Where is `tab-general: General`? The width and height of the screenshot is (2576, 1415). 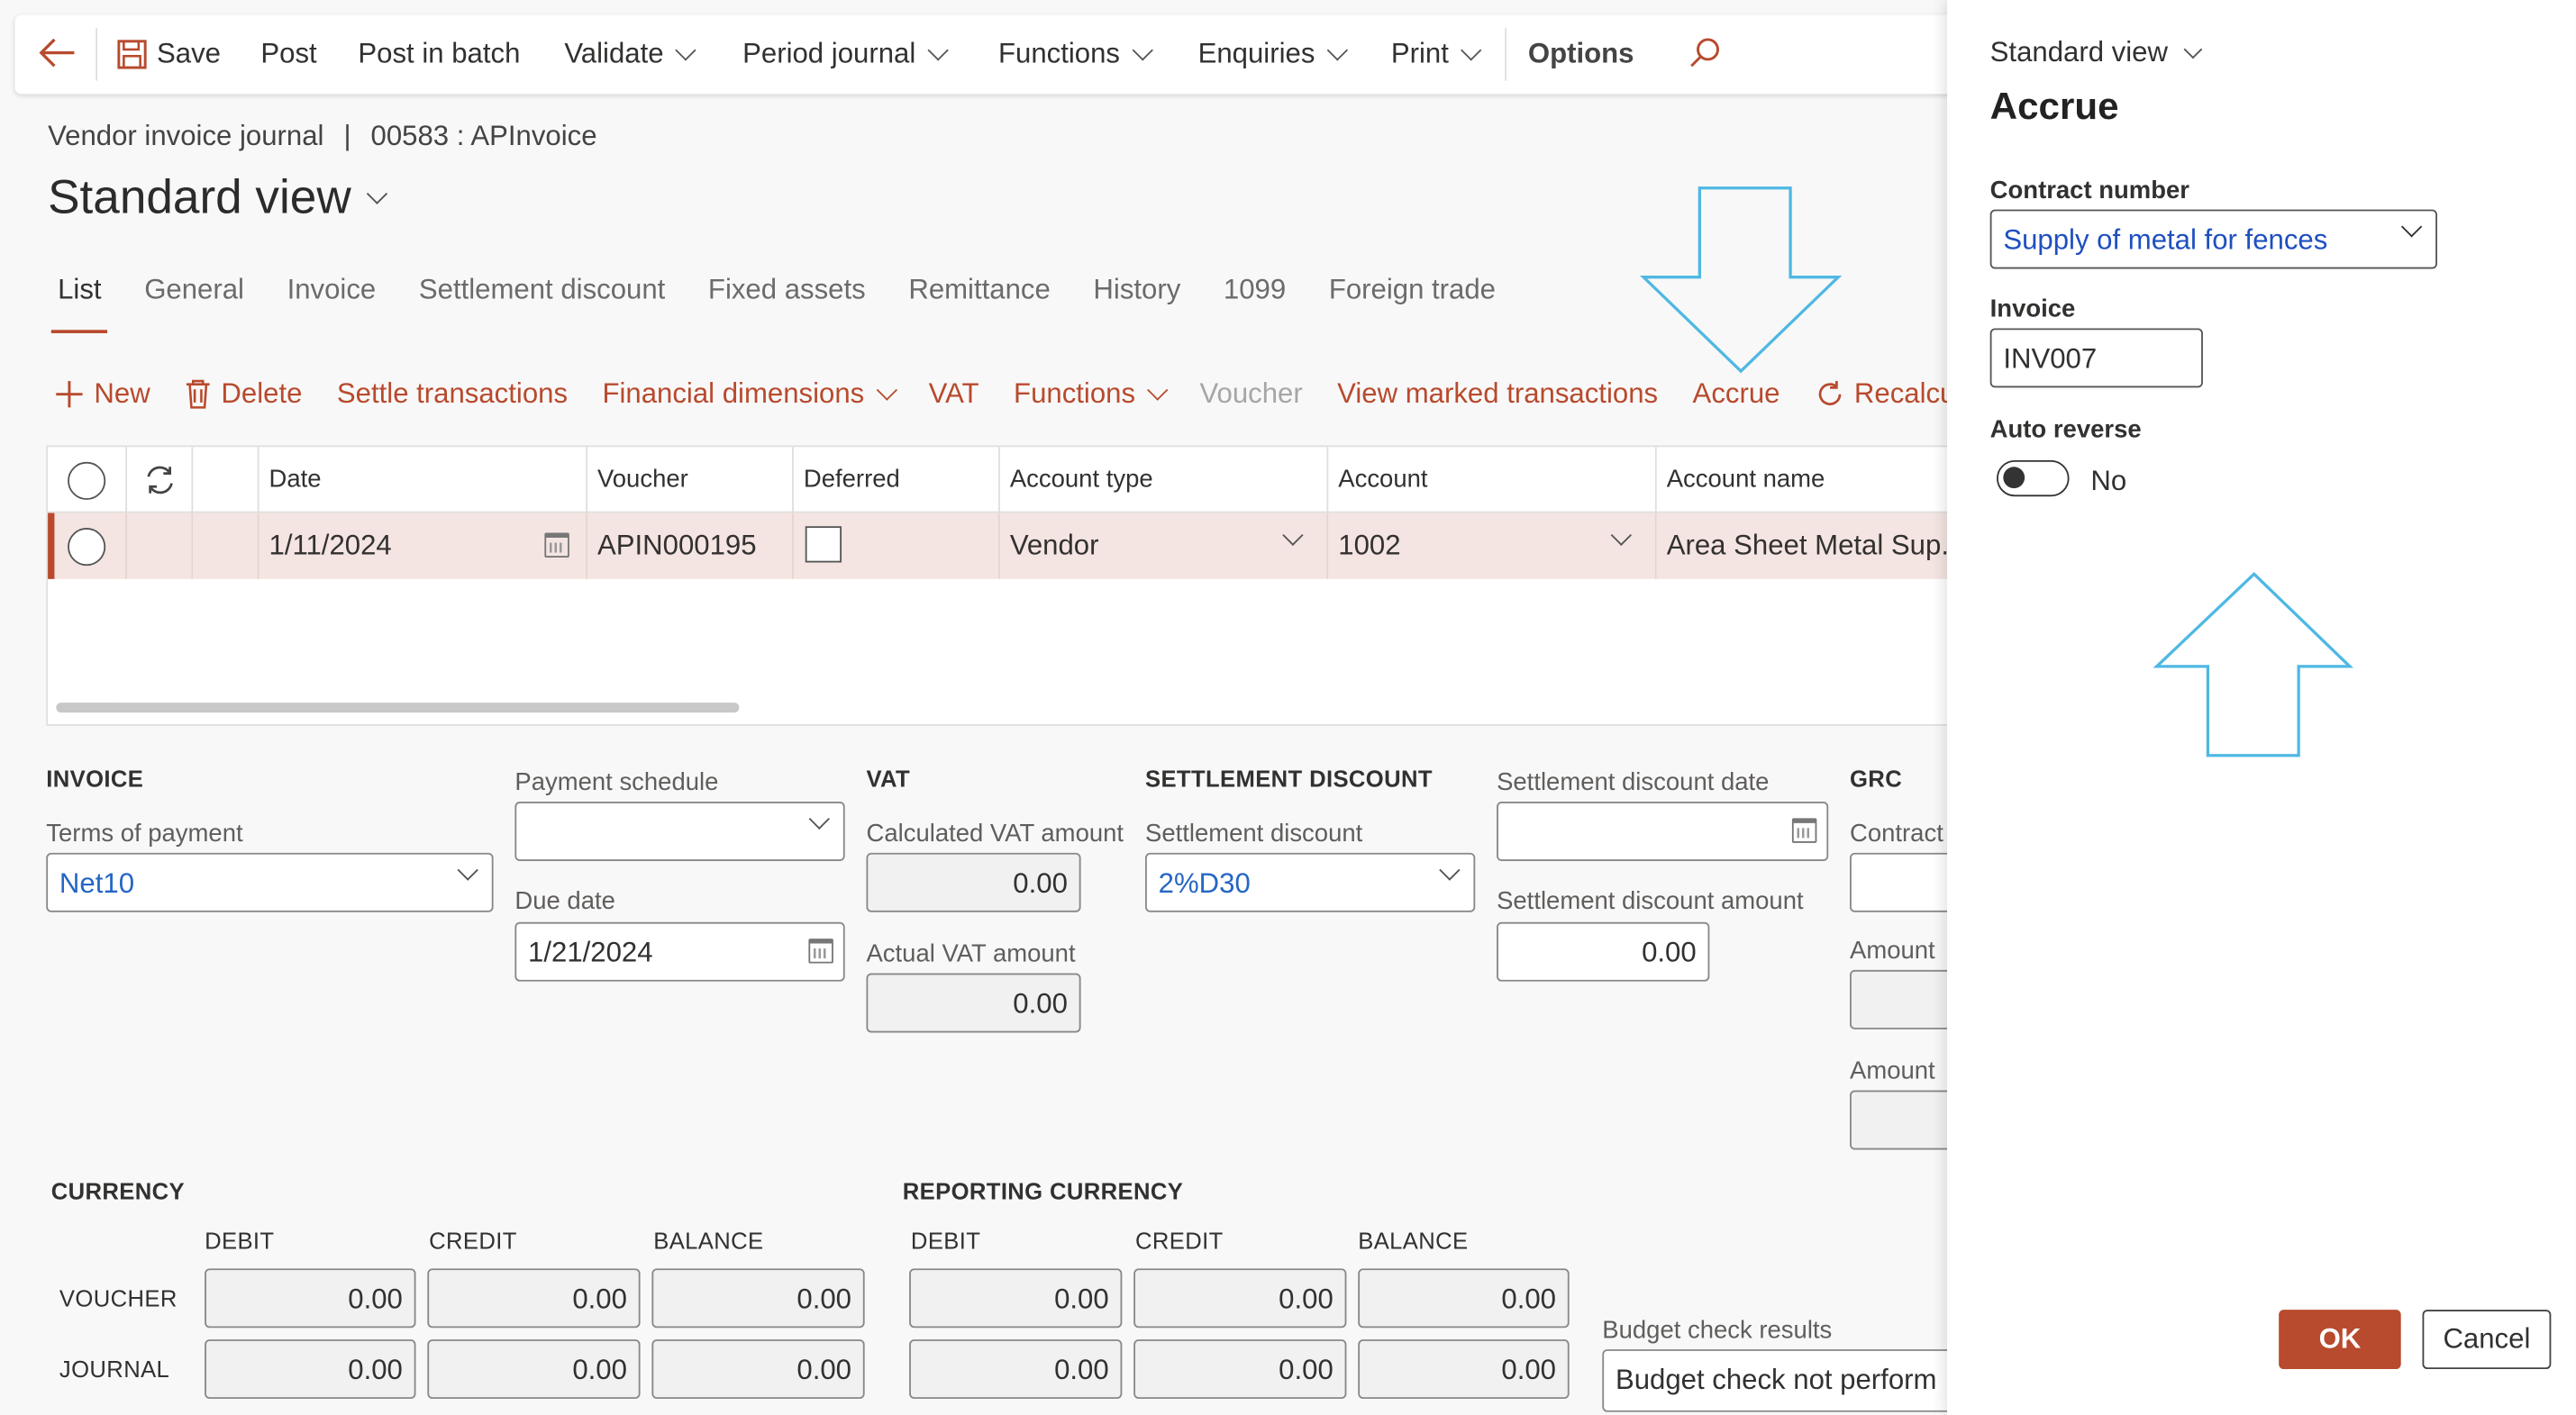 tab-general: General is located at coordinates (194, 299).